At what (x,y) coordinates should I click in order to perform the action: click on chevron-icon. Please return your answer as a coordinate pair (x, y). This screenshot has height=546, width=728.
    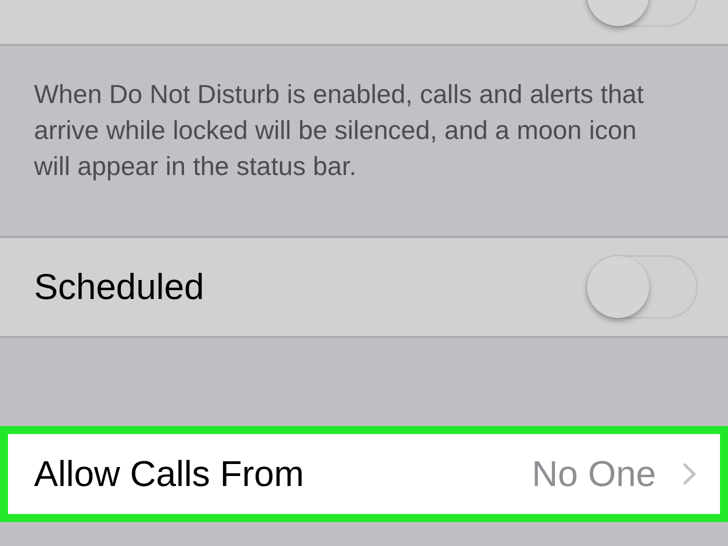
    Looking at the image, I should click on (689, 474).